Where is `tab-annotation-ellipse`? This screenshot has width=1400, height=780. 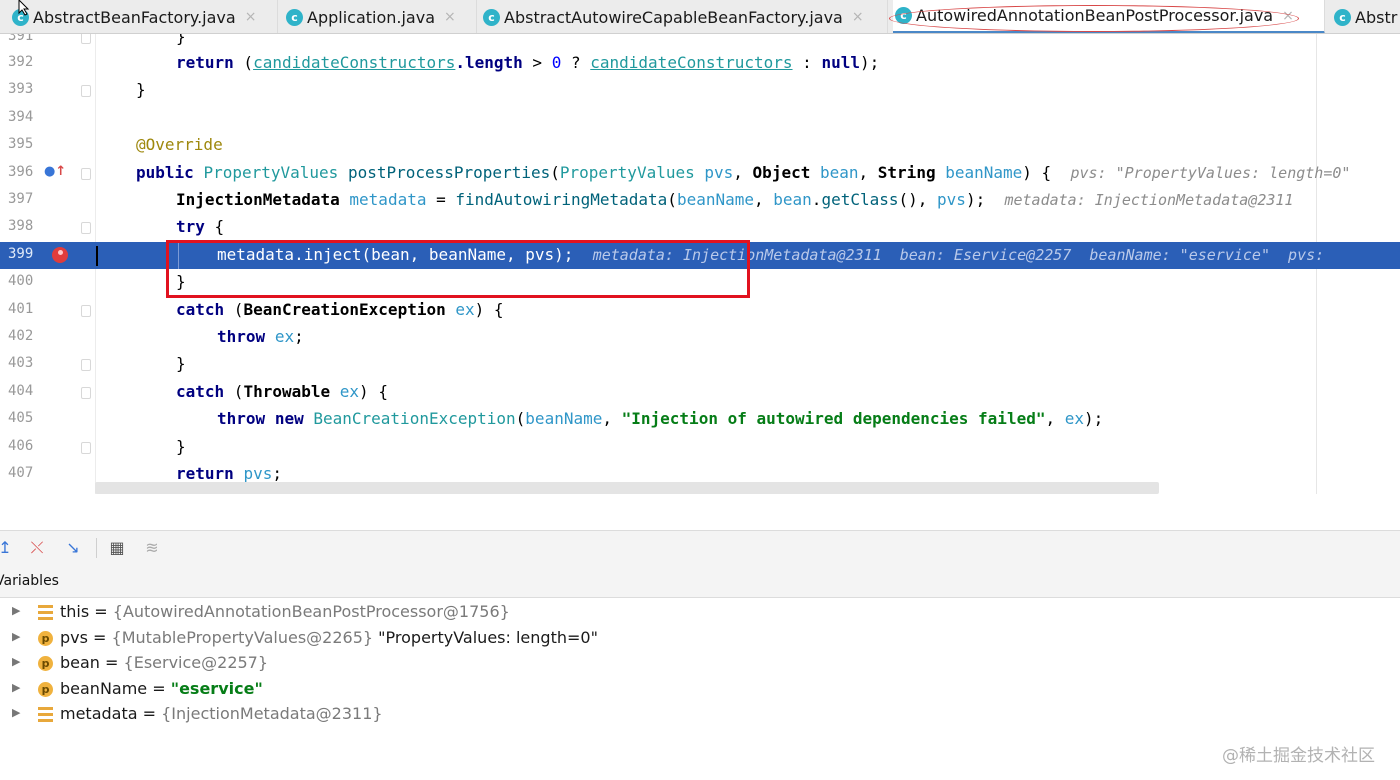 tab-annotation-ellipse is located at coordinates (1094, 18).